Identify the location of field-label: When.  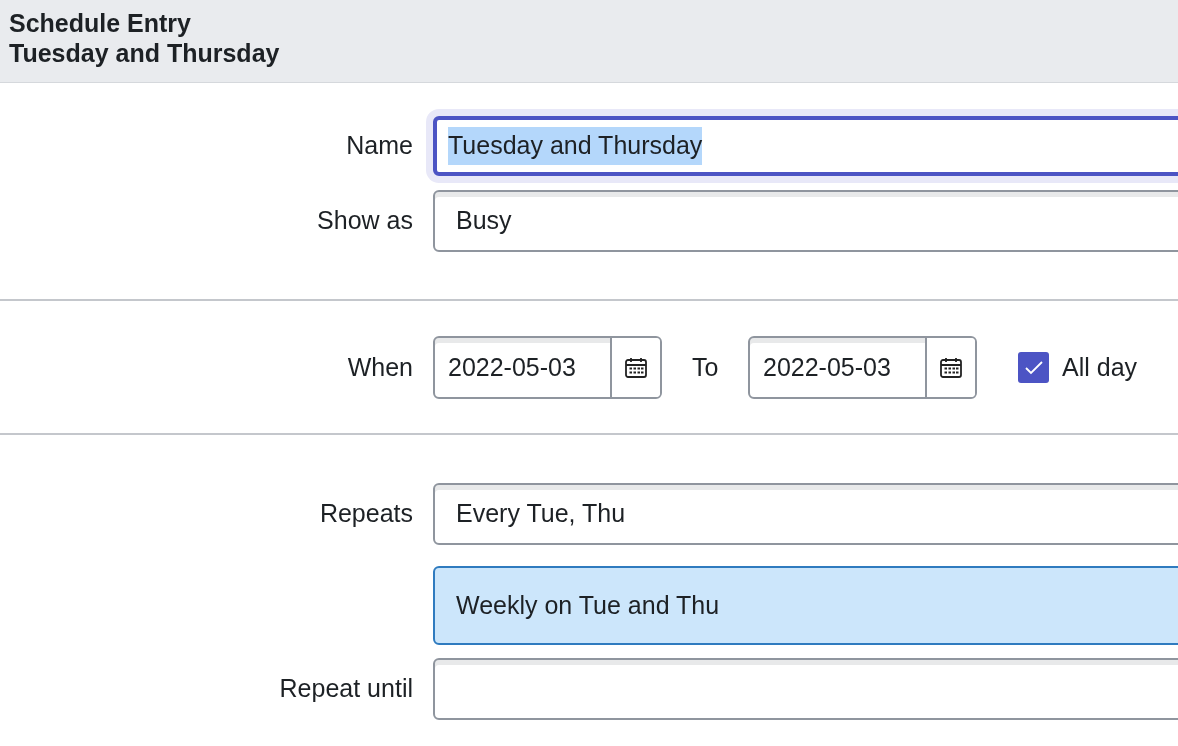
(380, 367).